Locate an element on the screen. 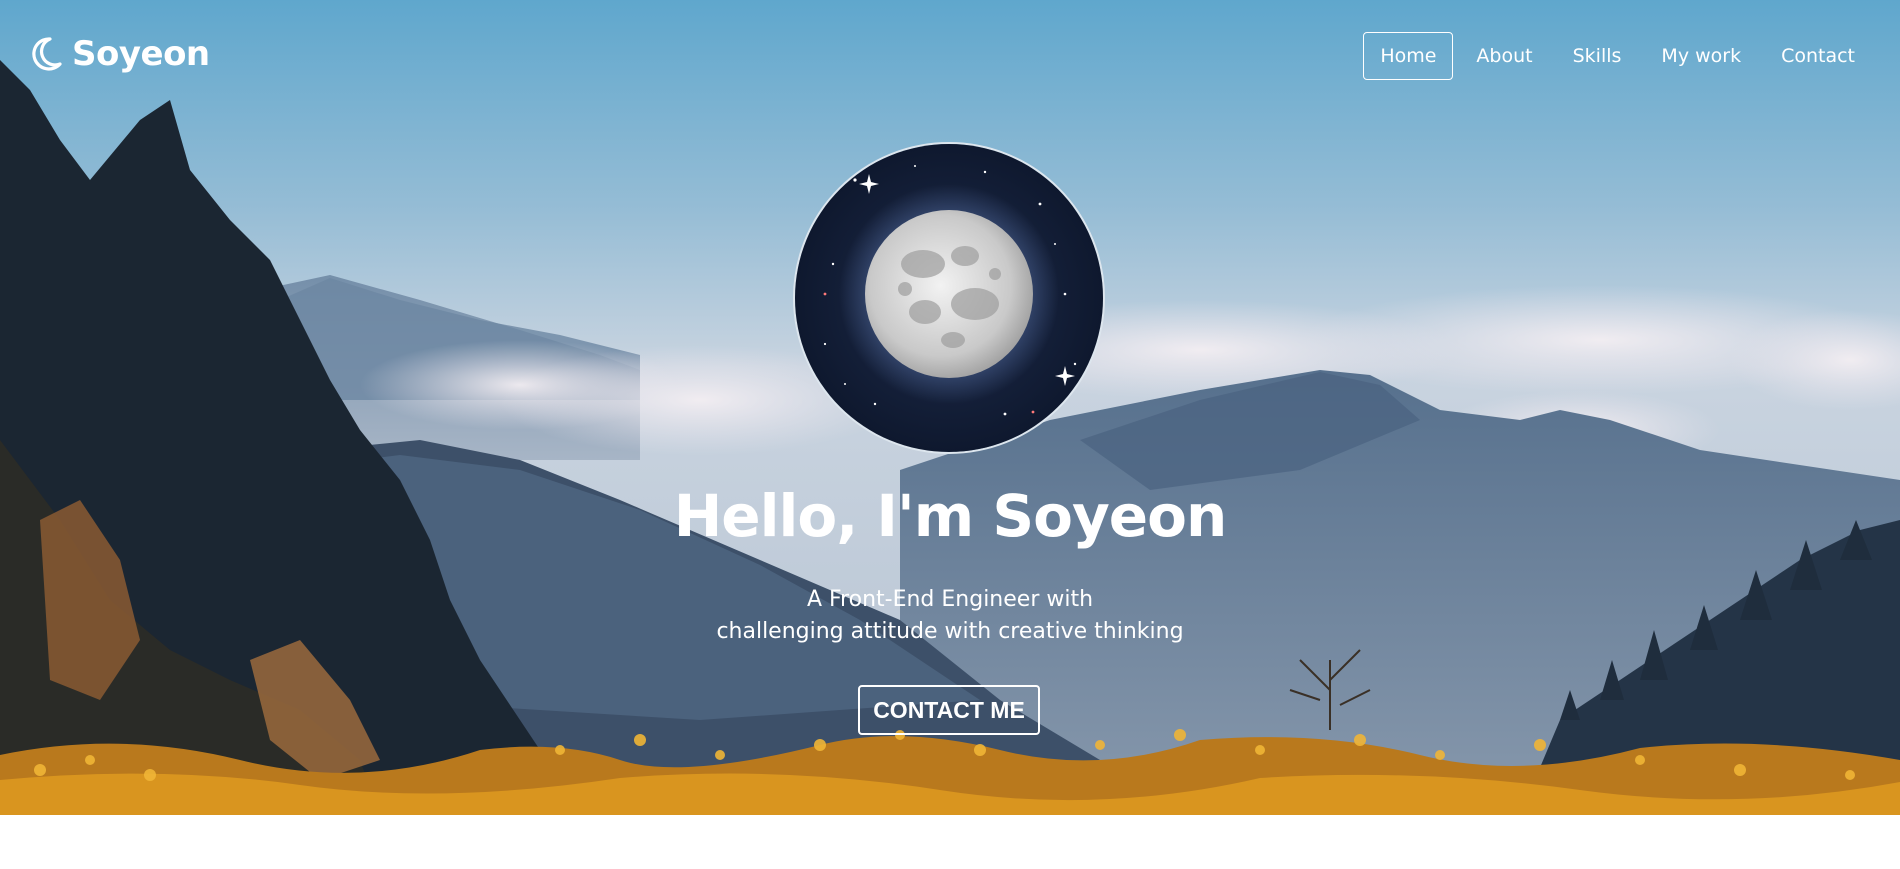 Image resolution: width=1900 pixels, height=869 pixels. moon-icon is located at coordinates (46, 54).